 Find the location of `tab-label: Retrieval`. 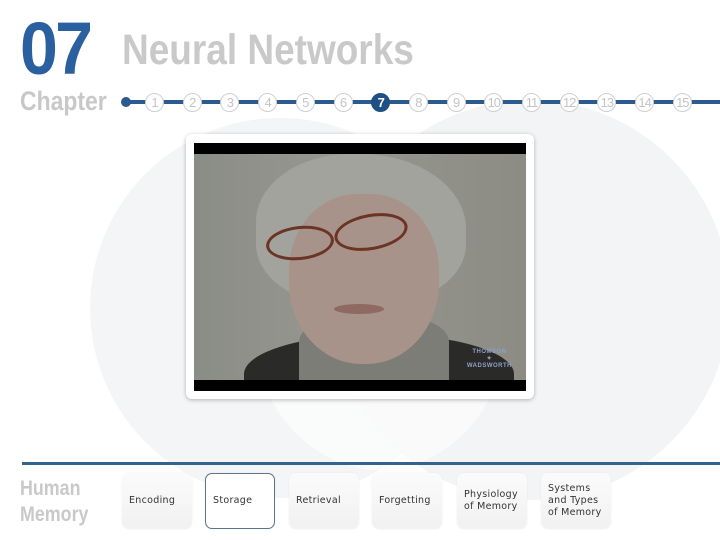

tab-label: Retrieval is located at coordinates (318, 500).